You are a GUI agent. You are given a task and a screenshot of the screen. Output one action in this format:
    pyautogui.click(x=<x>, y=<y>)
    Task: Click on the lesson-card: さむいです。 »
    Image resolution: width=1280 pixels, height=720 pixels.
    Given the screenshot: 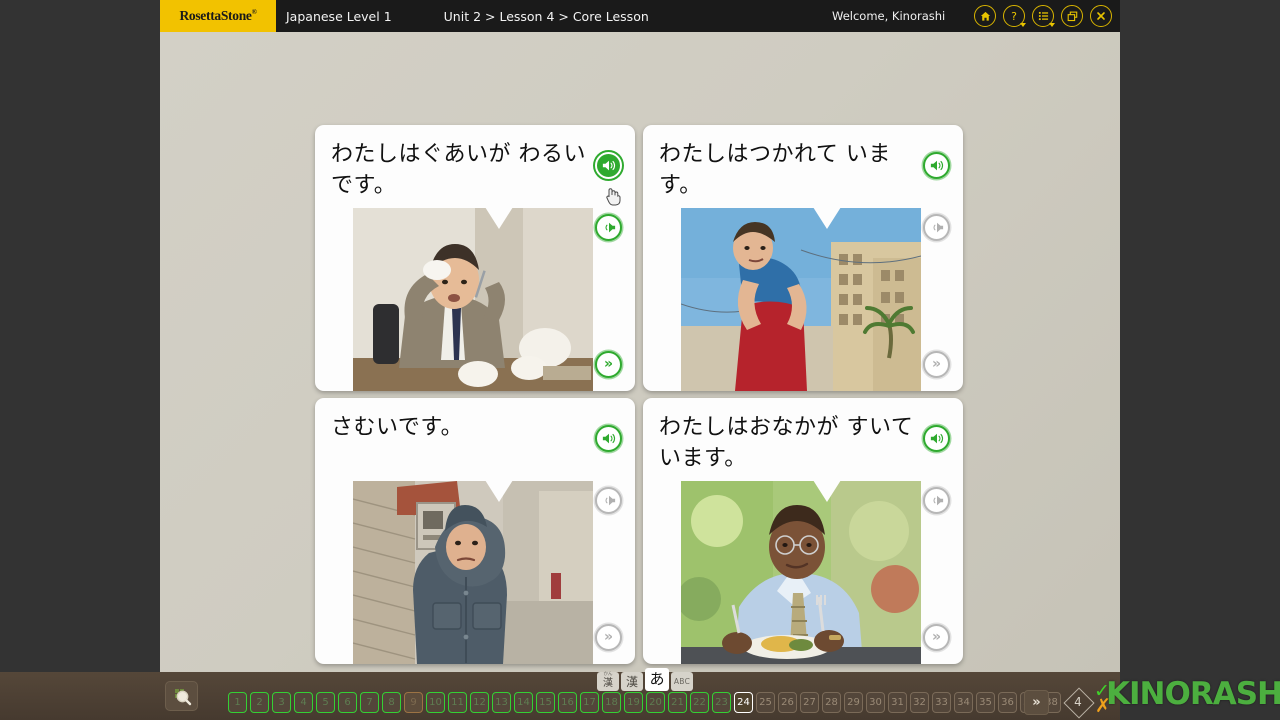 What is the action you would take?
    pyautogui.click(x=475, y=531)
    